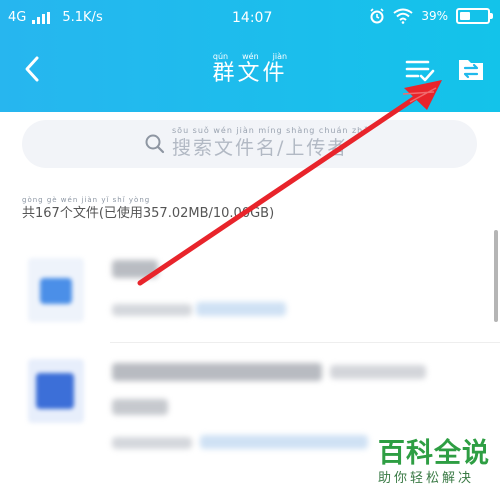 The width and height of the screenshot is (500, 500). I want to click on file-summary-text: 共167个文件(已使用357.02MB/10.00GB), so click(148, 213).